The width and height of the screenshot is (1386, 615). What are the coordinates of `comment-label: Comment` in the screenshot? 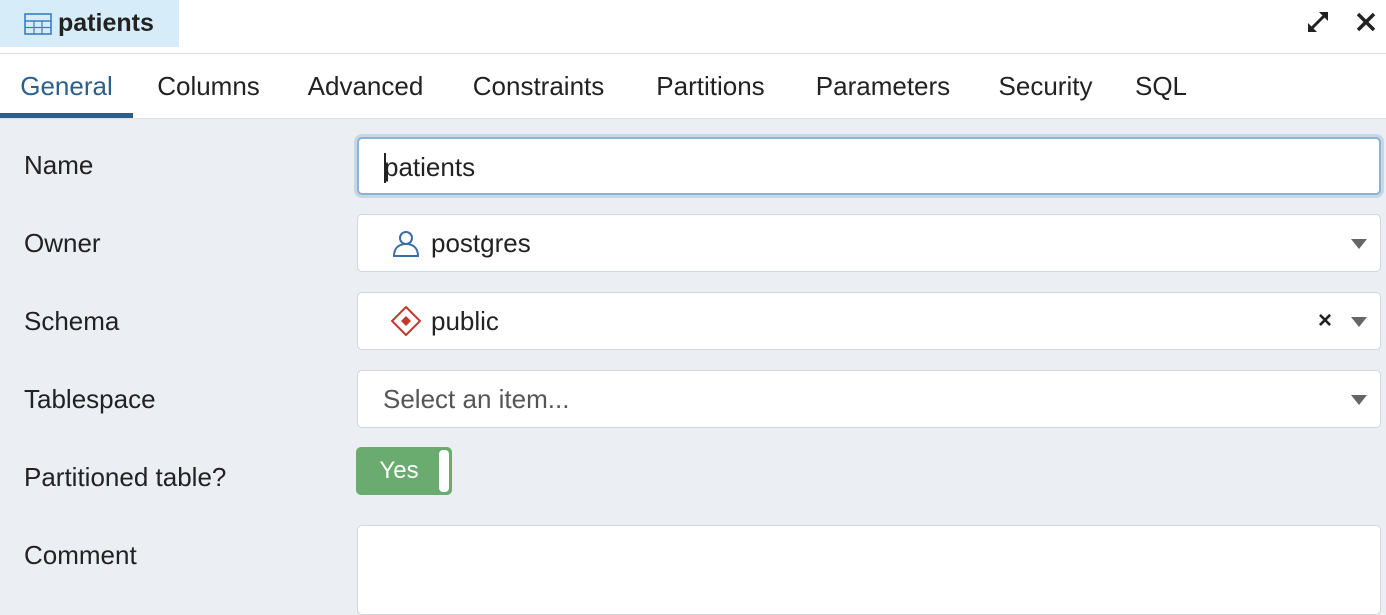 It's located at (80, 555).